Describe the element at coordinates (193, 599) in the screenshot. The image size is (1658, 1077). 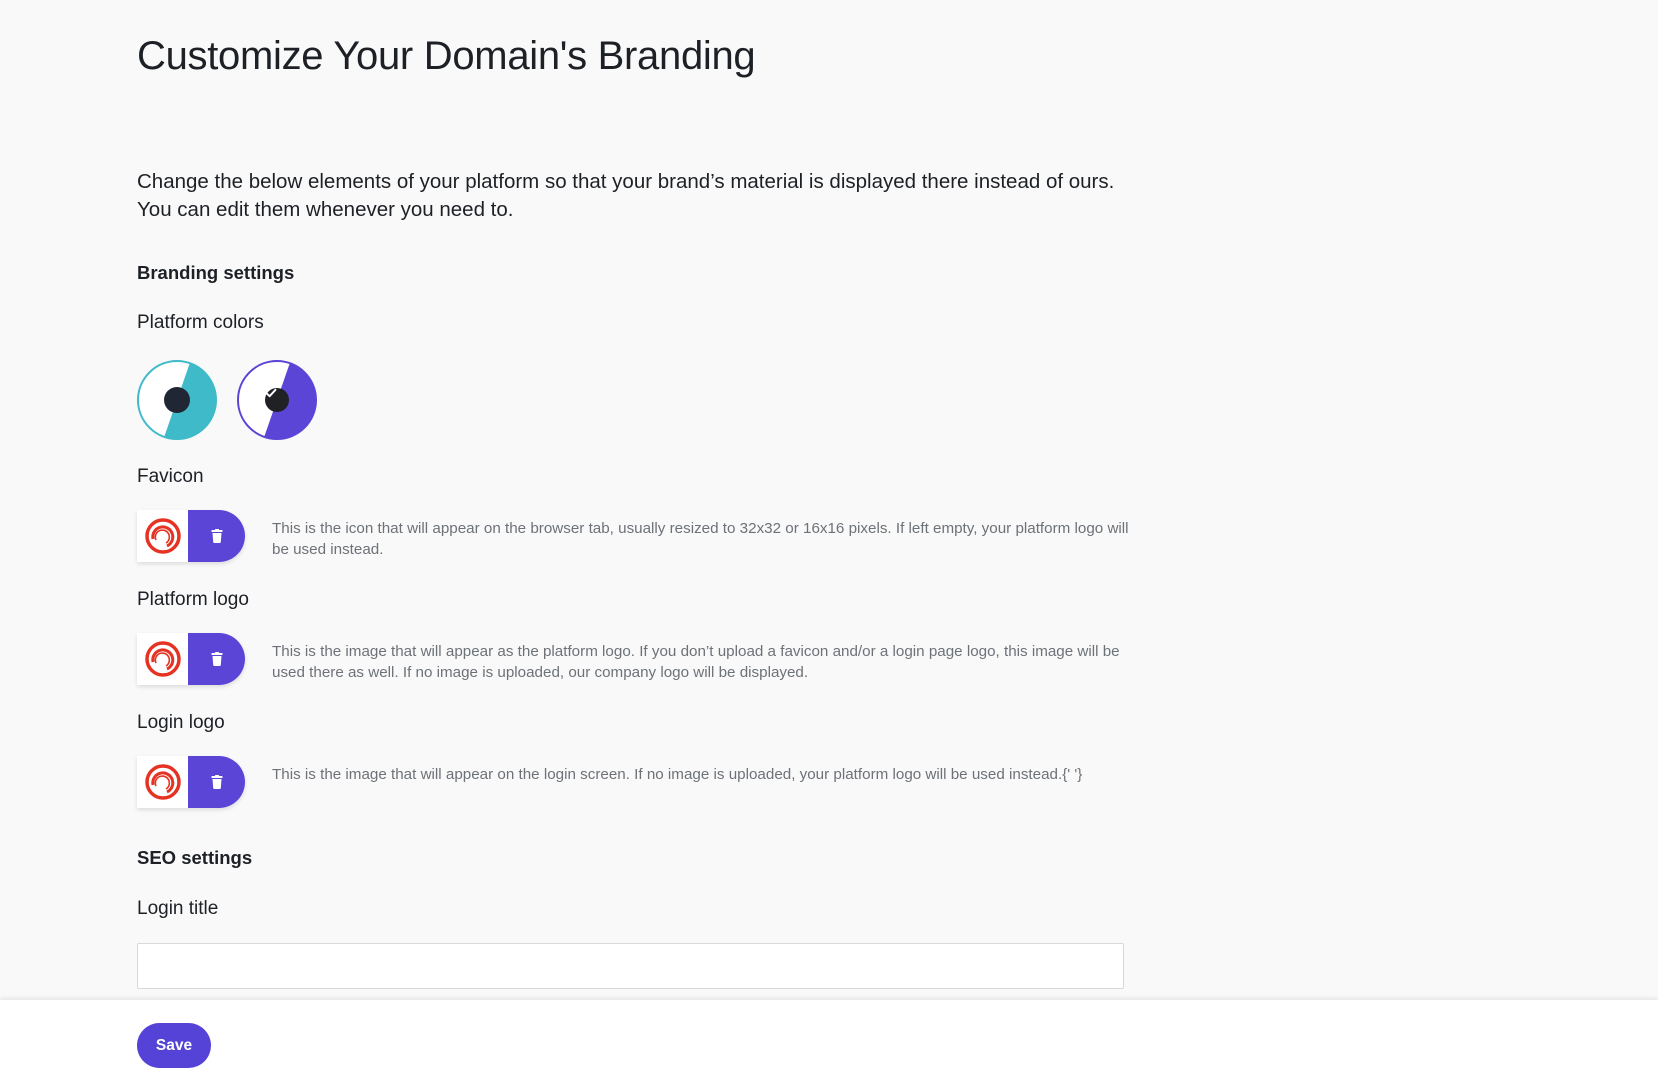
I see `platform-logo-label: Platform logo` at that location.